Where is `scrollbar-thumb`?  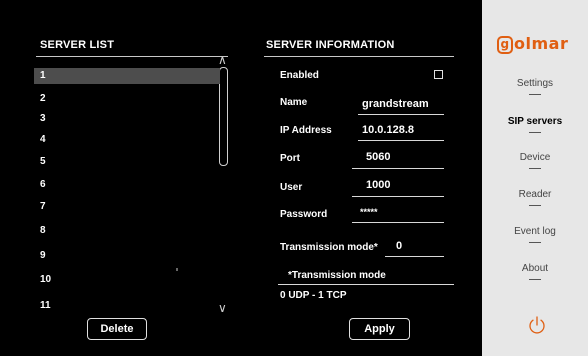
scrollbar-thumb is located at coordinates (223, 116).